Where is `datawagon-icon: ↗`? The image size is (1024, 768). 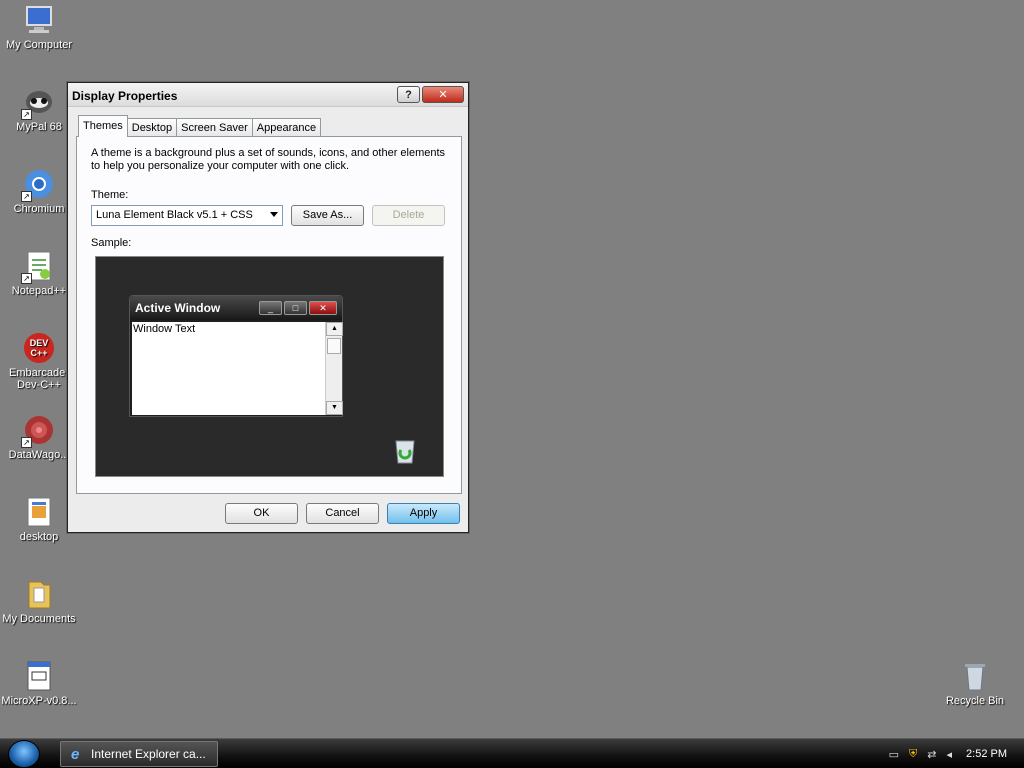
datawagon-icon: ↗ is located at coordinates (38, 431).